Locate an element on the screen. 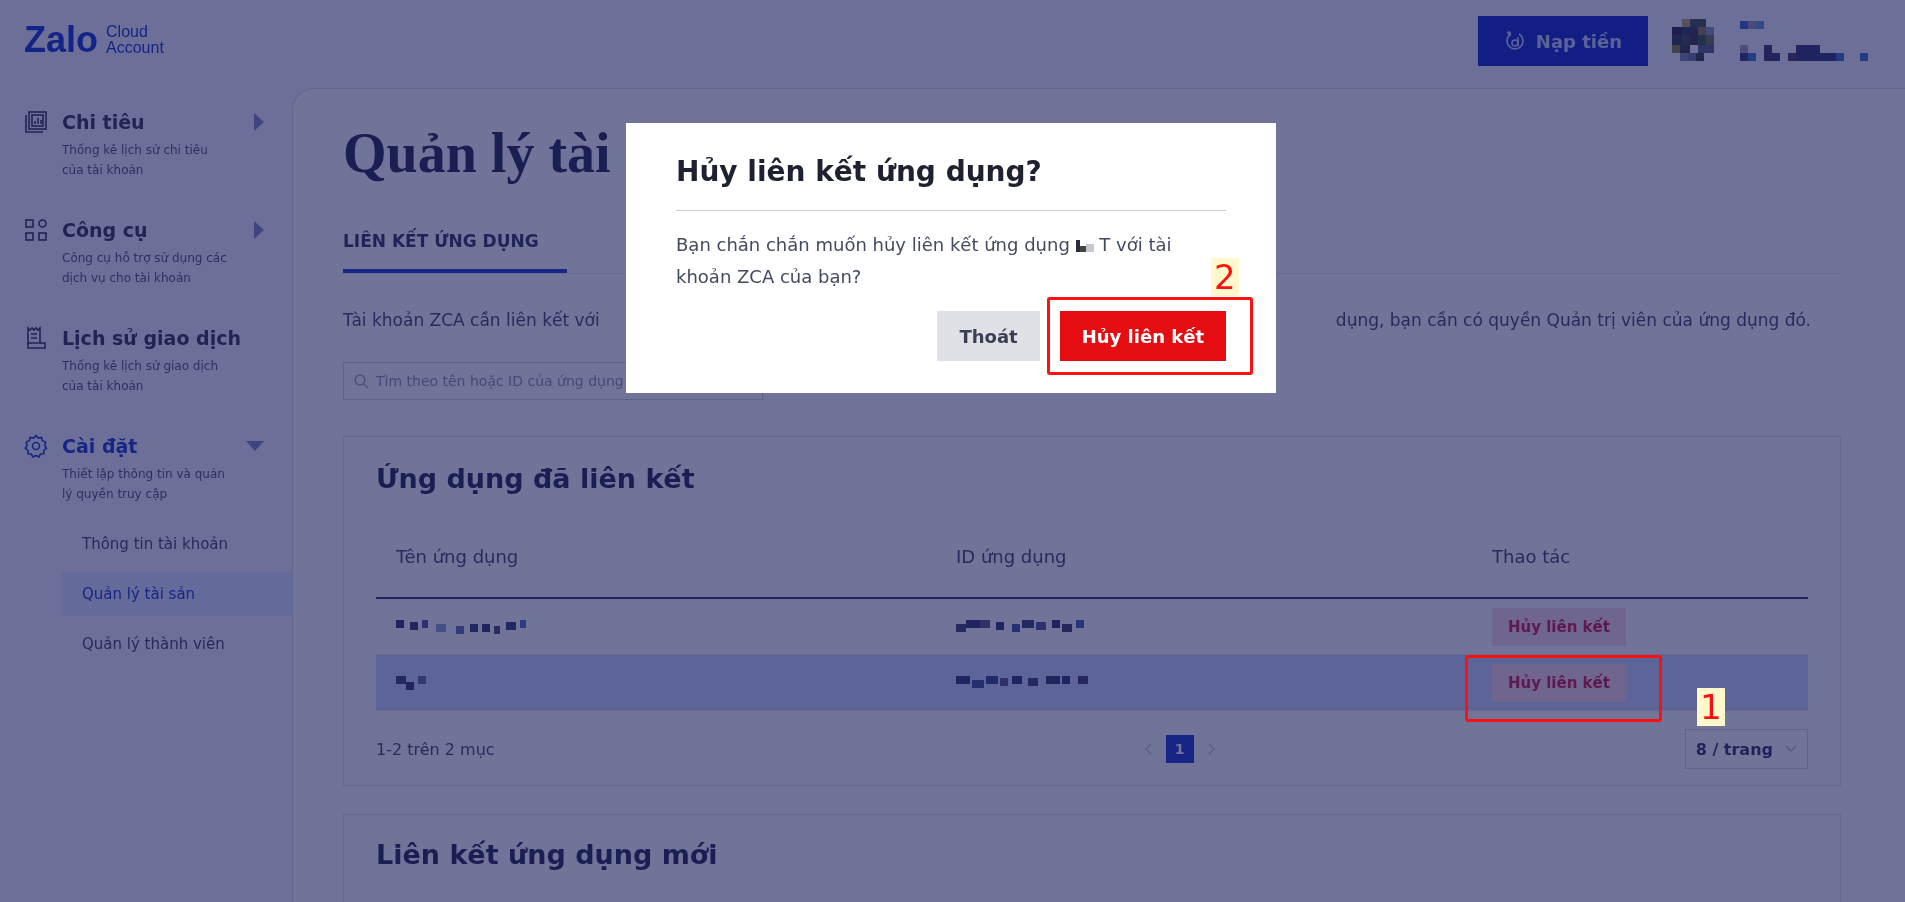 Image resolution: width=1905 pixels, height=902 pixels. sidebar-item-title: Cài đặt is located at coordinates (100, 446).